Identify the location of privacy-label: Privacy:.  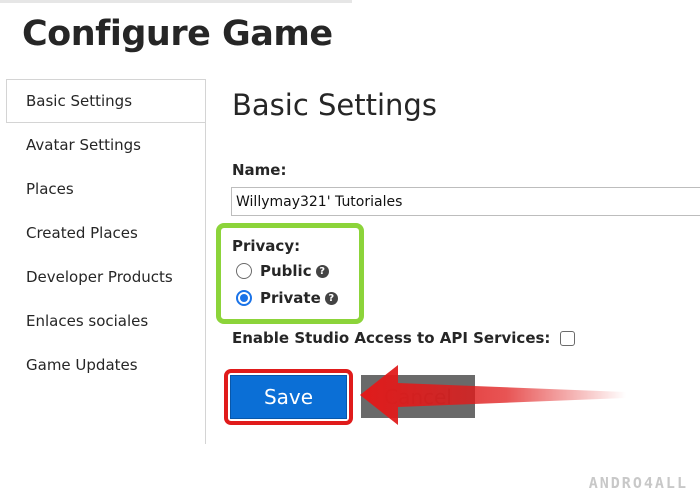
(266, 246).